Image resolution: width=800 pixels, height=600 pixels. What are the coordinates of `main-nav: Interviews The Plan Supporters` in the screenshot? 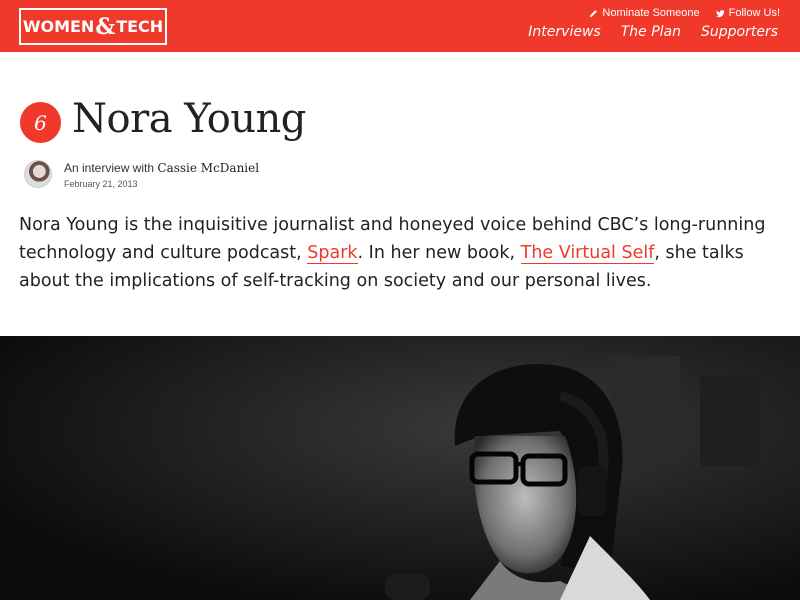 It's located at (653, 32).